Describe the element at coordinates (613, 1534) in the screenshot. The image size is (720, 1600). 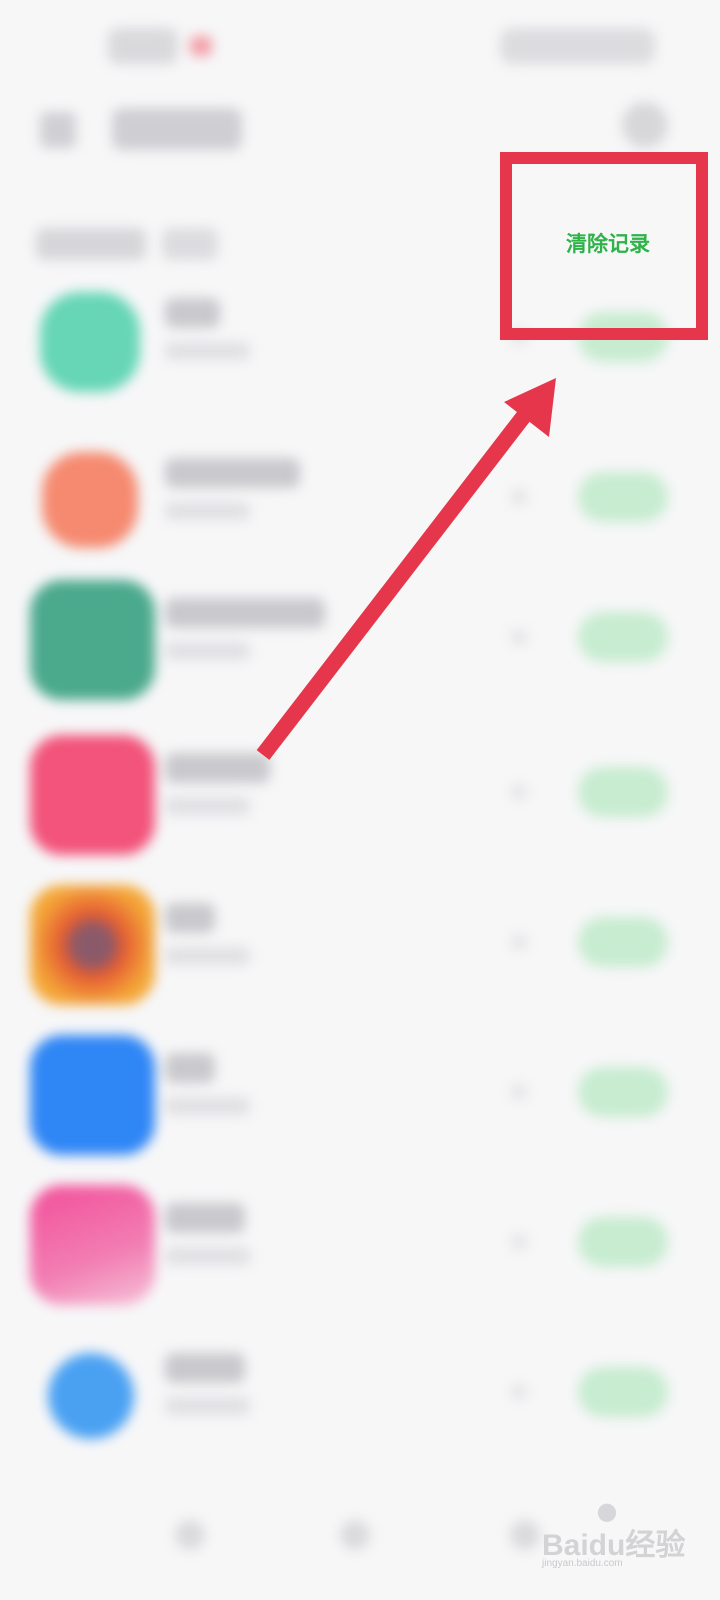
I see `watermark: ● Baidu经验 jingyan.baidu.com` at that location.